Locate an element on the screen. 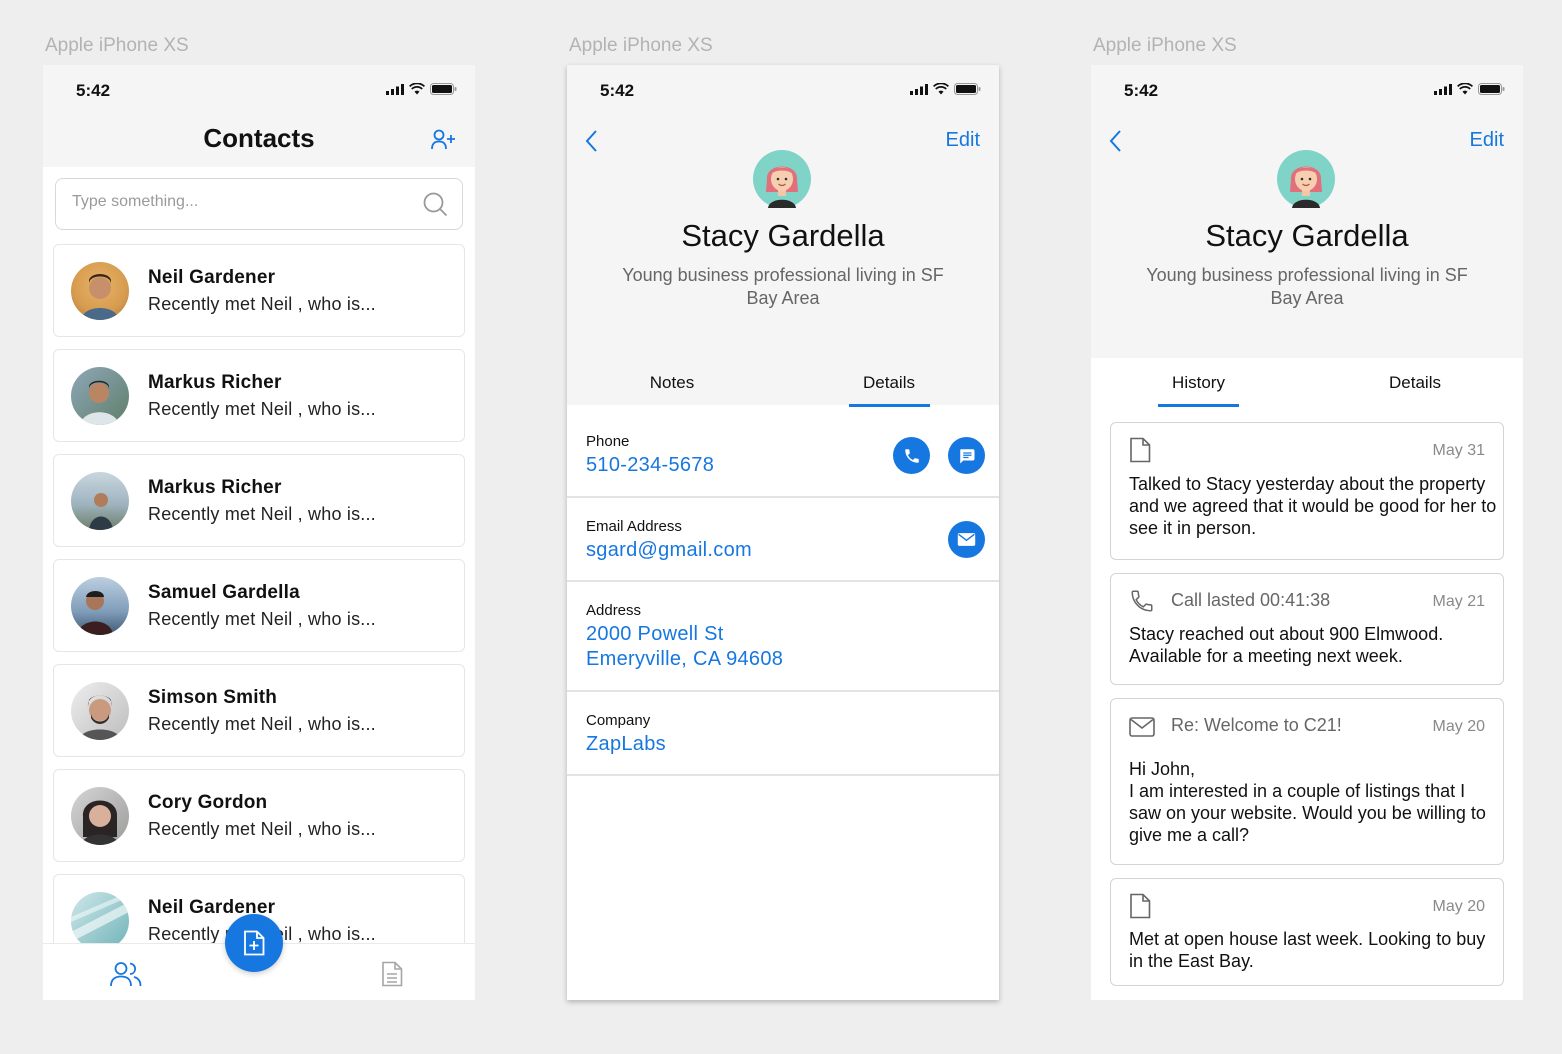  new-note-button is located at coordinates (254, 943).